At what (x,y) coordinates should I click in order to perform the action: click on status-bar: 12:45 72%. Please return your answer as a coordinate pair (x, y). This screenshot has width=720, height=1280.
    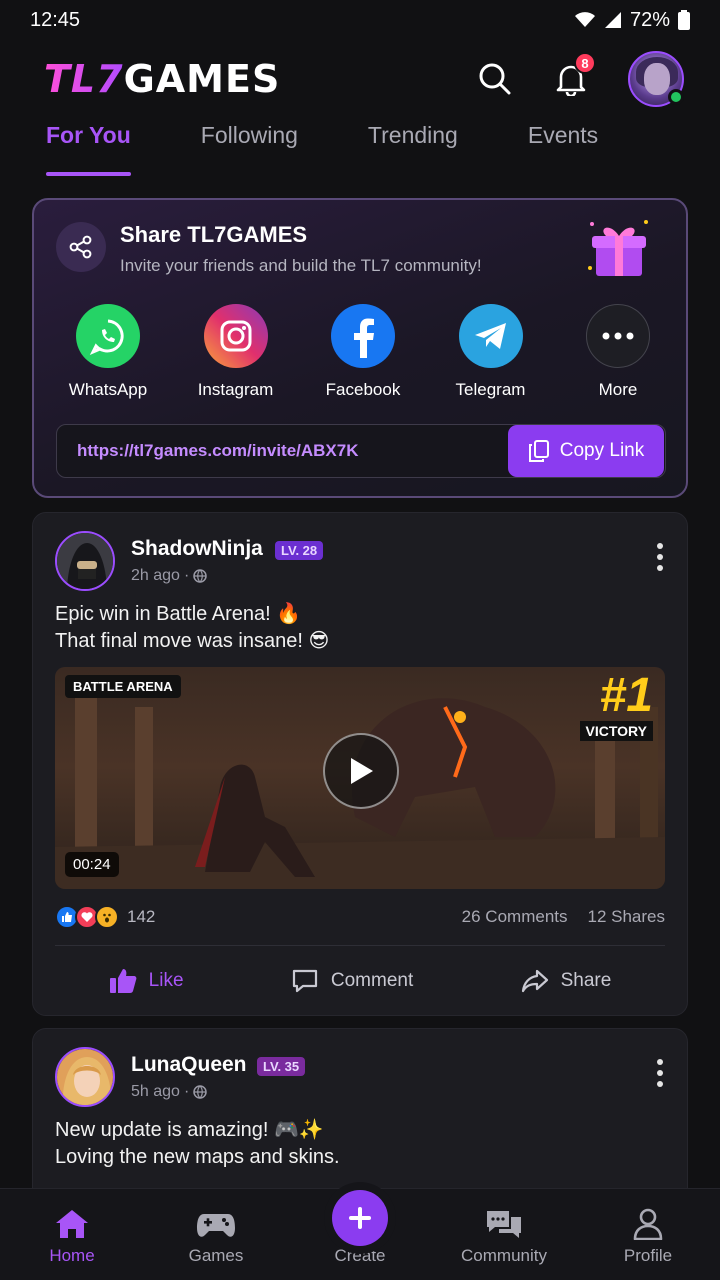
    Looking at the image, I should click on (360, 20).